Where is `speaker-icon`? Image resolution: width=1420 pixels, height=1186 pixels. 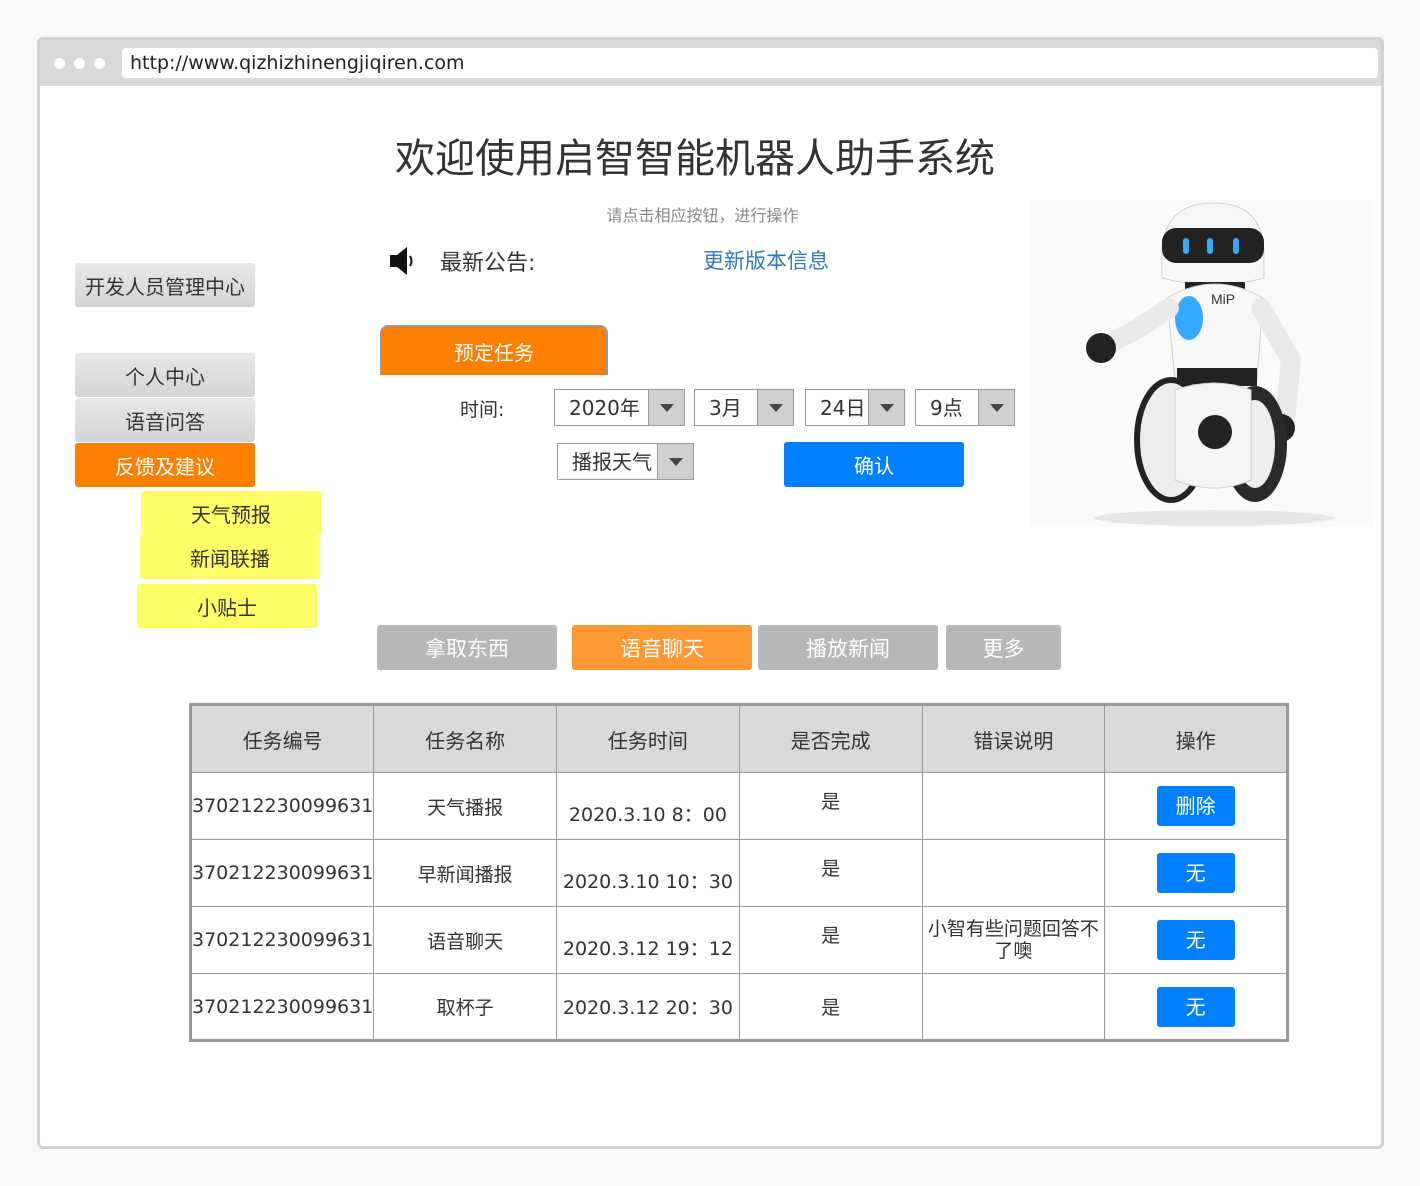
speaker-icon is located at coordinates (401, 261).